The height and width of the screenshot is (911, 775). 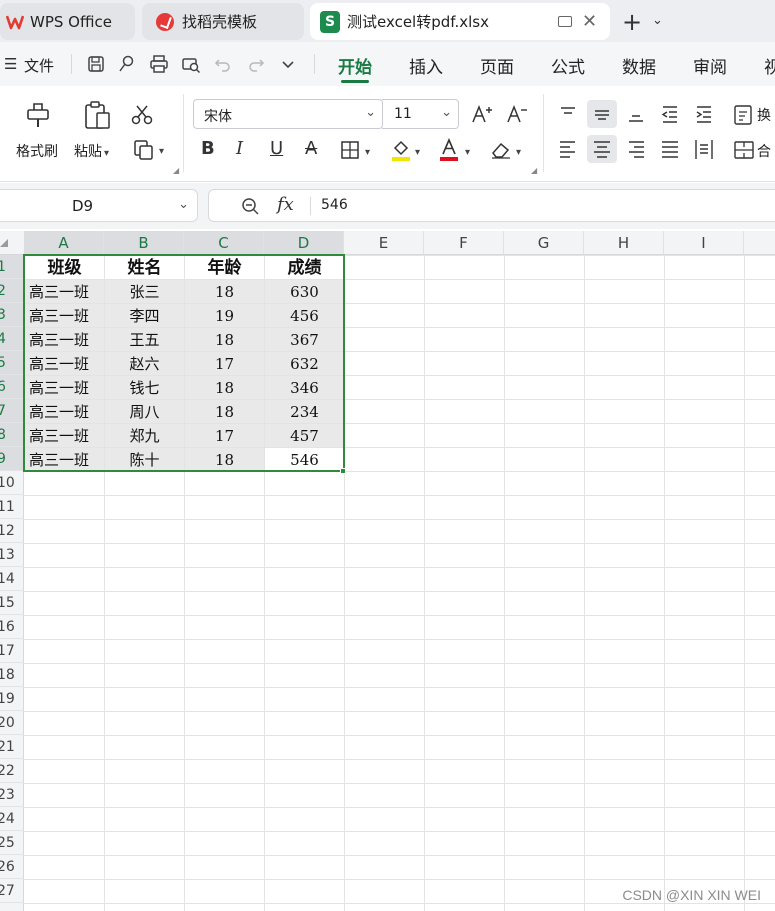 What do you see at coordinates (12, 747) in the screenshot?
I see `row-header-21: 21` at bounding box center [12, 747].